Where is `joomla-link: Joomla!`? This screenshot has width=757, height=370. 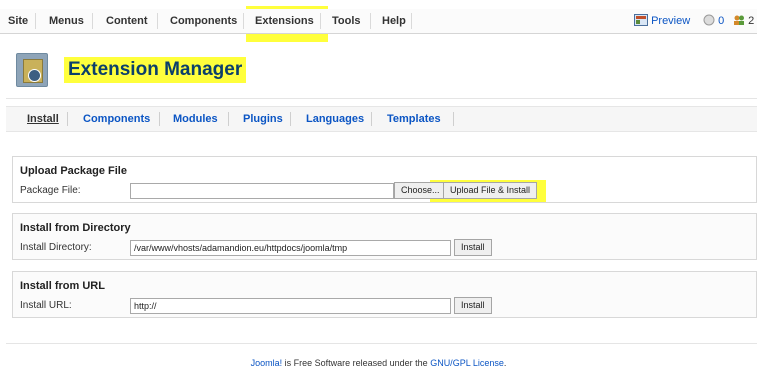 joomla-link: Joomla! is located at coordinates (267, 363).